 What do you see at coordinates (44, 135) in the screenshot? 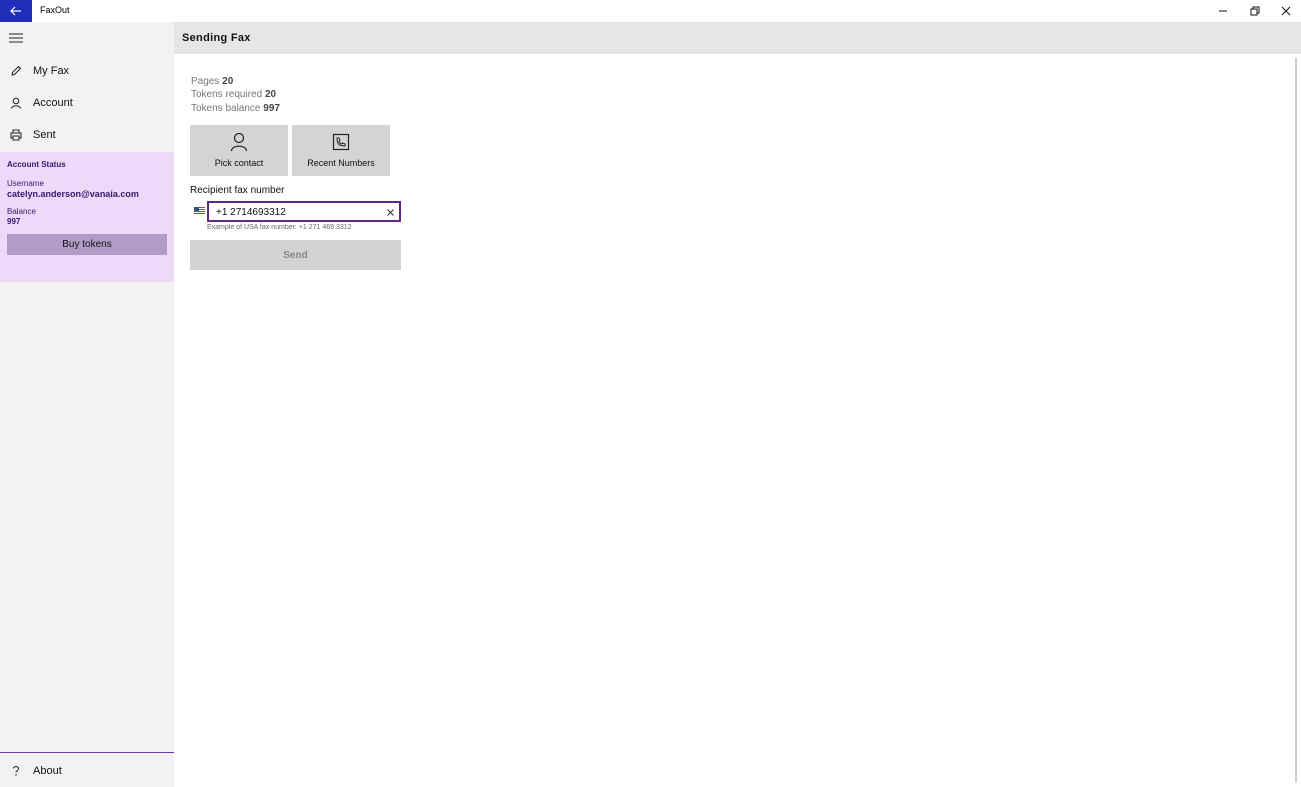
I see `sidebar-item-label: Sent` at bounding box center [44, 135].